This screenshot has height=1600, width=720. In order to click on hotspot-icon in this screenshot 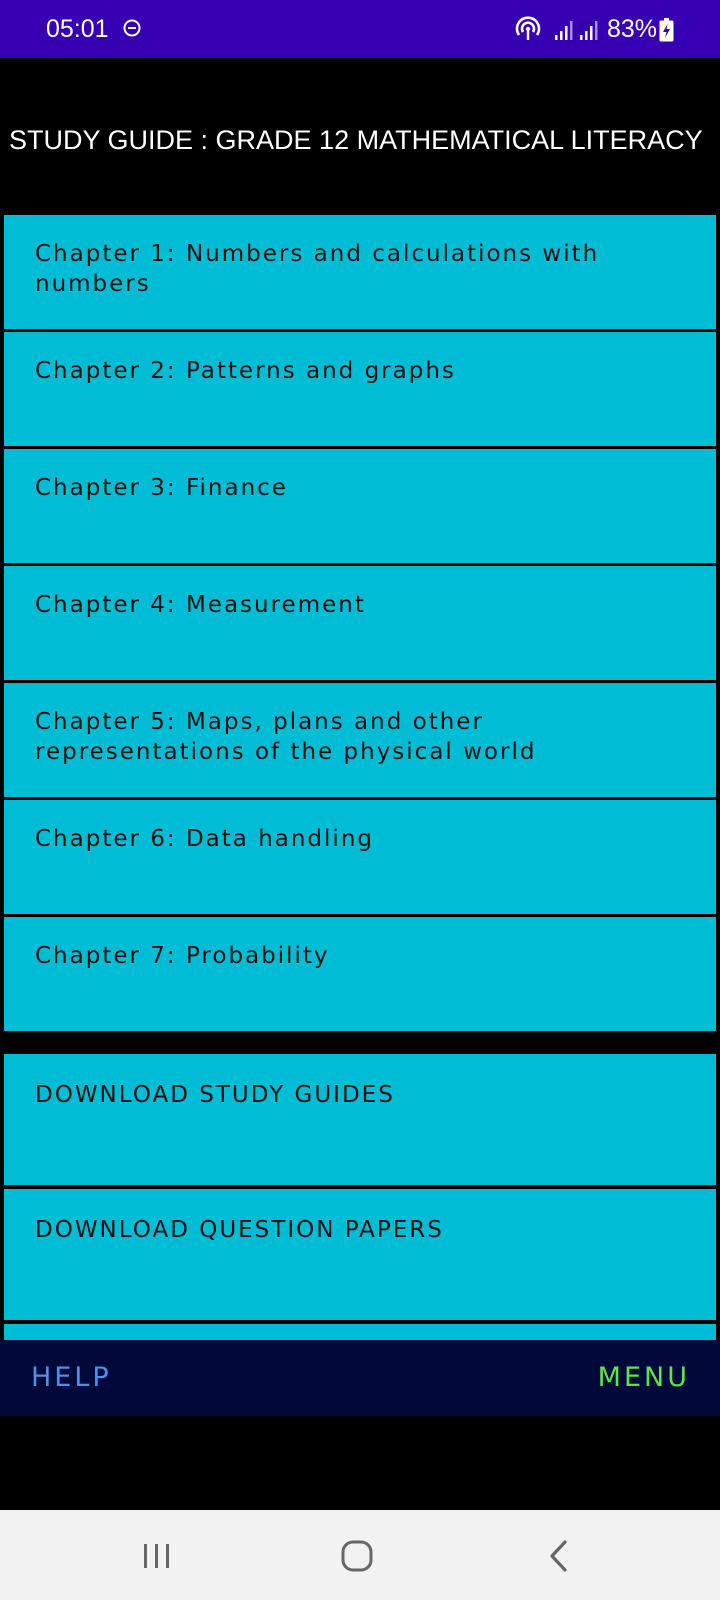, I will do `click(528, 28)`.